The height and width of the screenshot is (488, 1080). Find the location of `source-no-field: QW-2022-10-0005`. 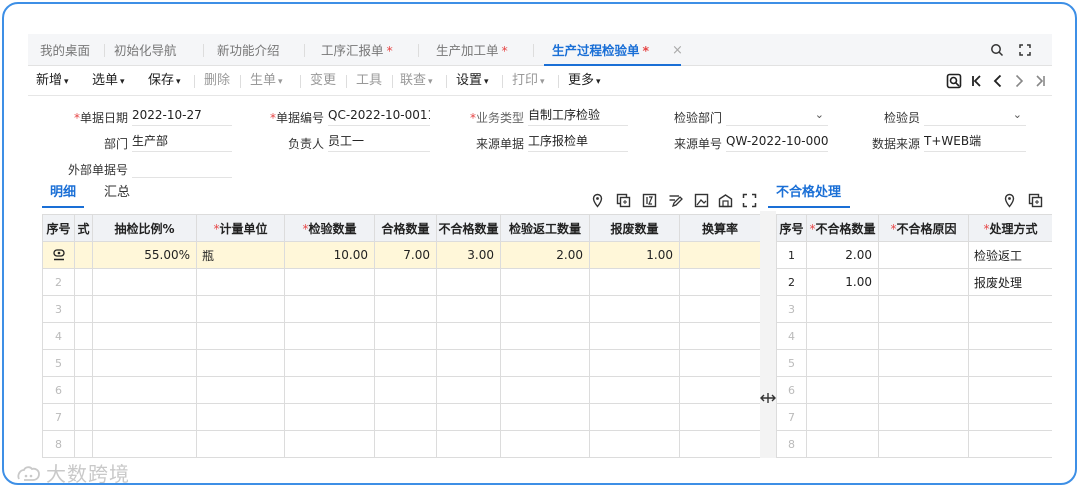

source-no-field: QW-2022-10-0005 is located at coordinates (777, 142).